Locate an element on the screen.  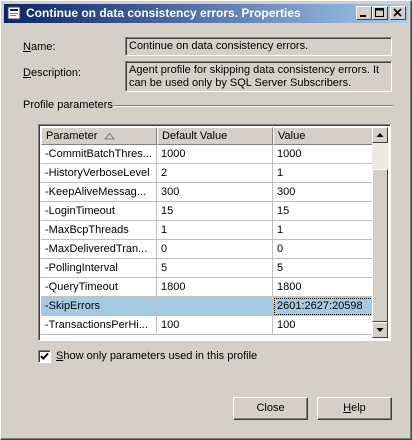
value-cell: 15 is located at coordinates (323, 211).